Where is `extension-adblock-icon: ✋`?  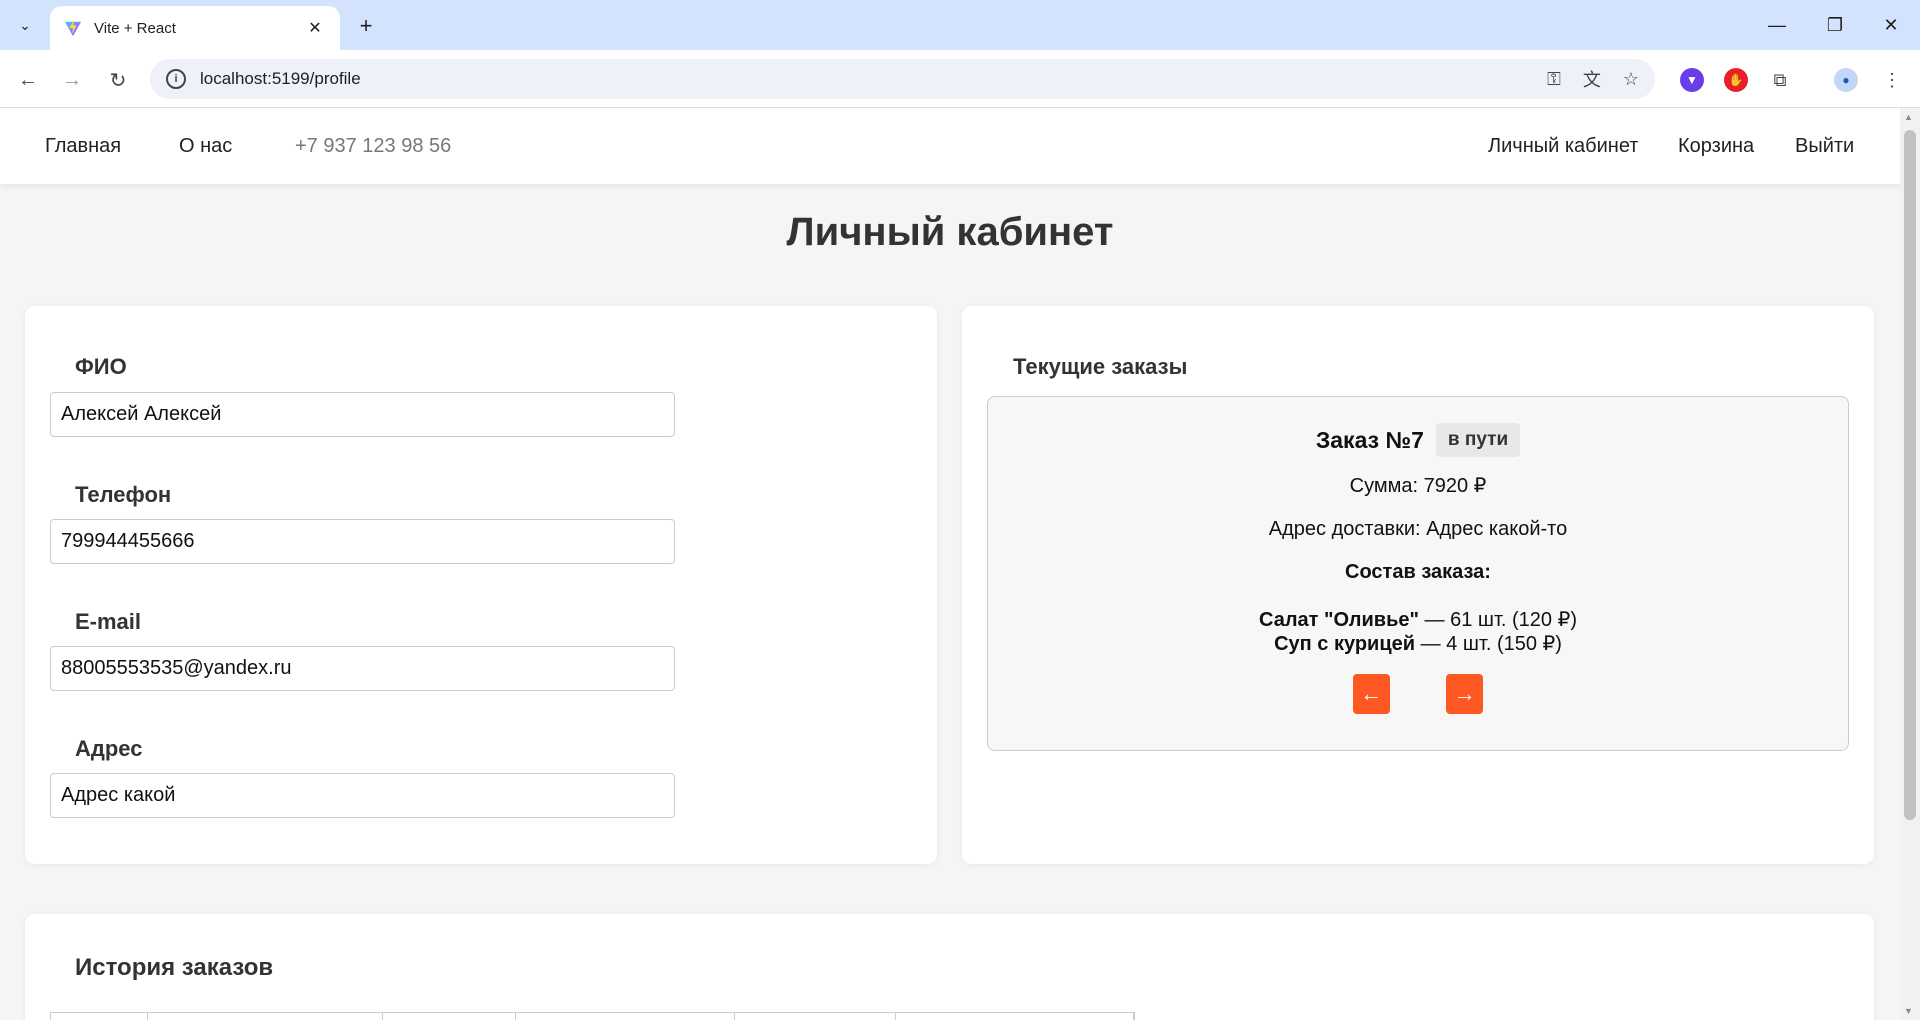 extension-adblock-icon: ✋ is located at coordinates (1736, 80).